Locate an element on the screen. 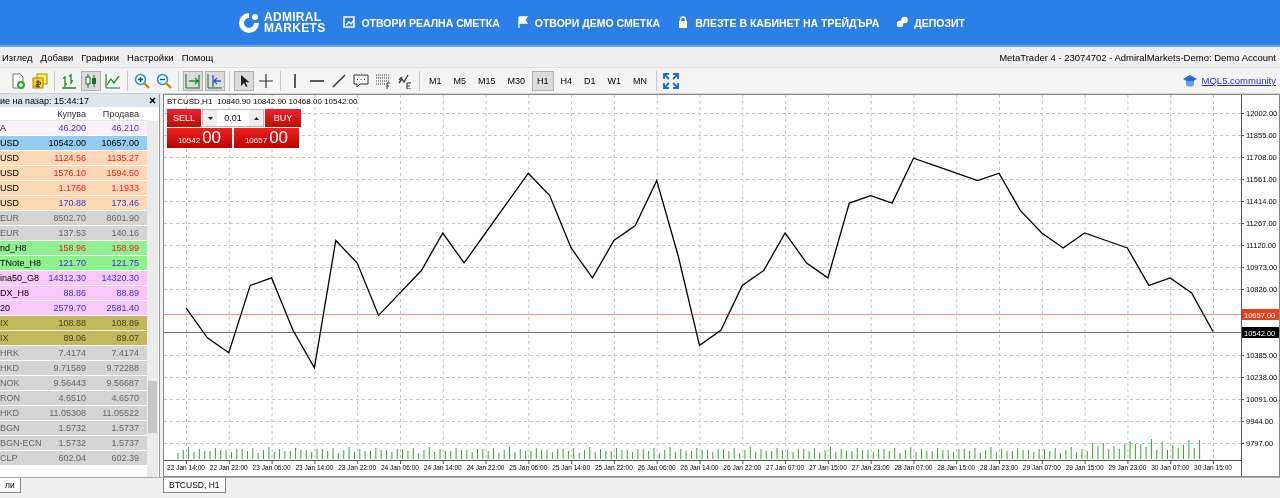 The image size is (1280, 498). ask-cell-text: 11.05522 is located at coordinates (120, 413).